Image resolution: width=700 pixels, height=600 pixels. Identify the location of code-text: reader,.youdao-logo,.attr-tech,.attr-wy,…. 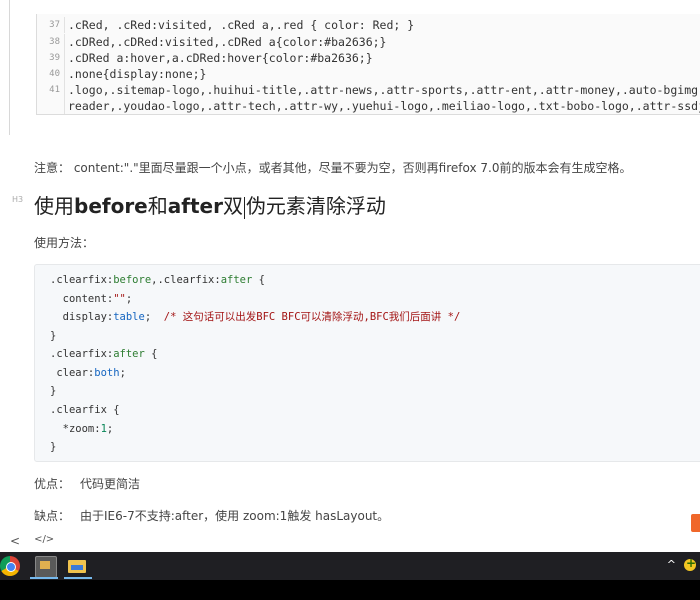
(384, 106).